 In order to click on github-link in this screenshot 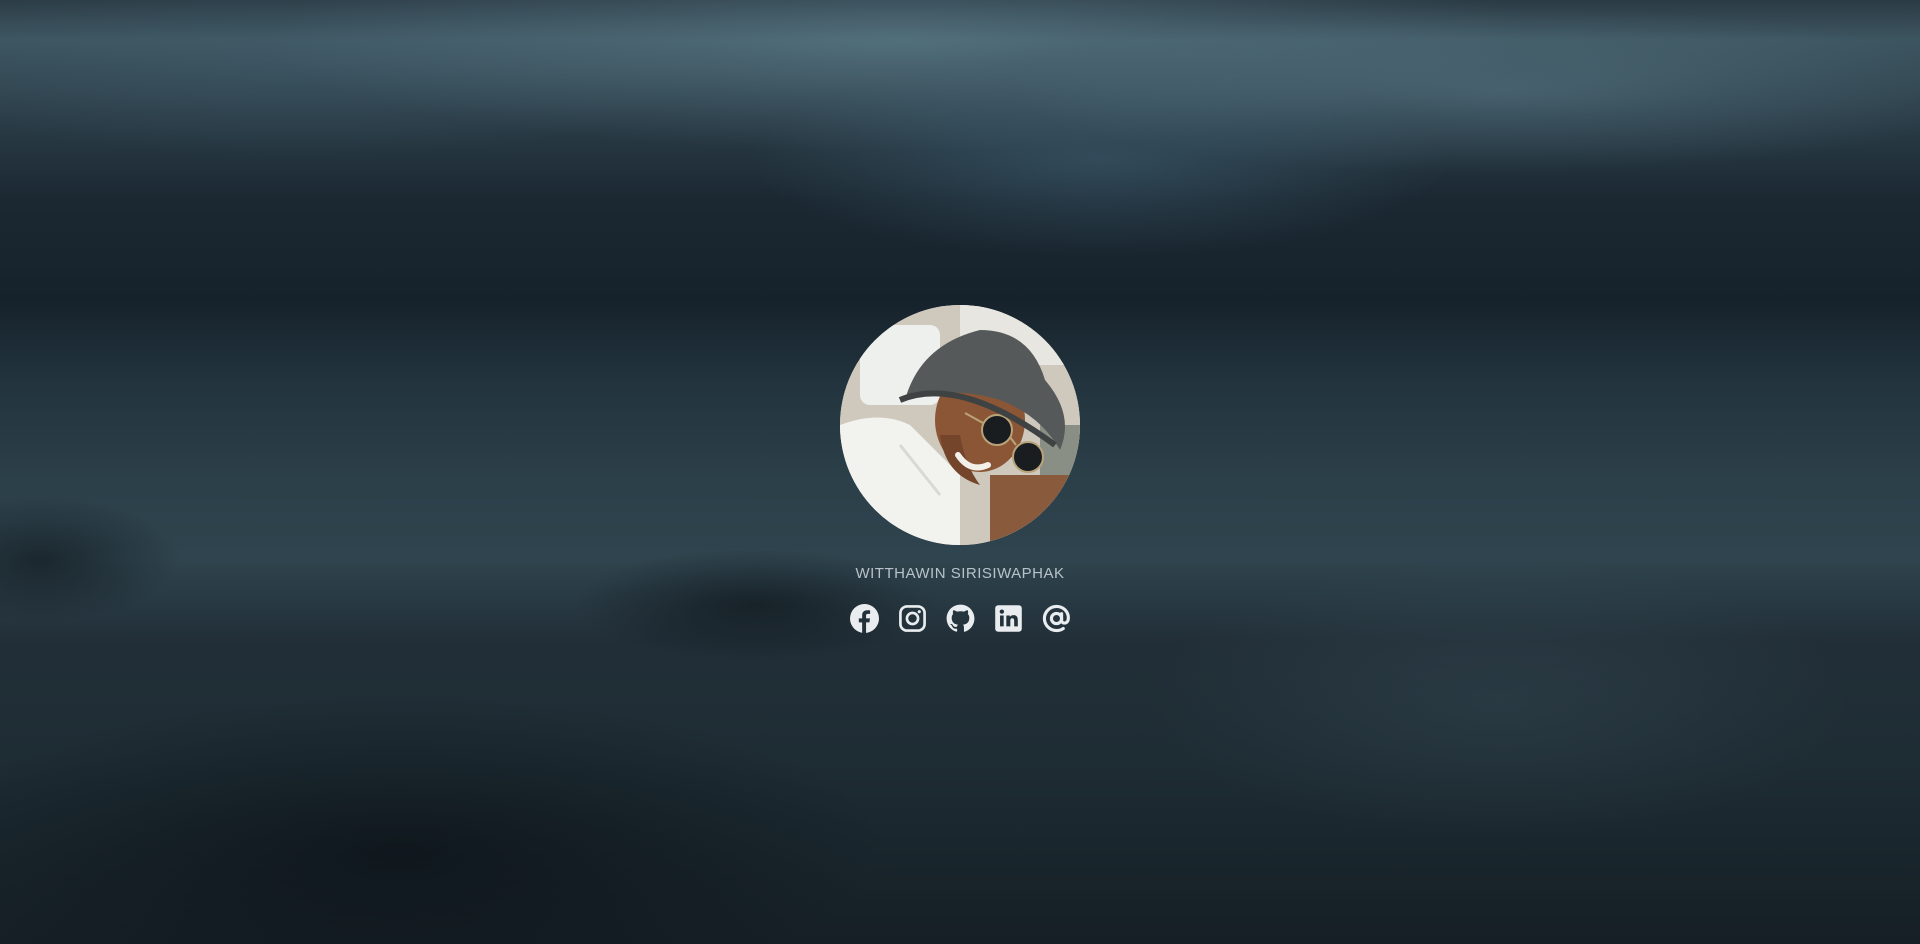, I will do `click(960, 618)`.